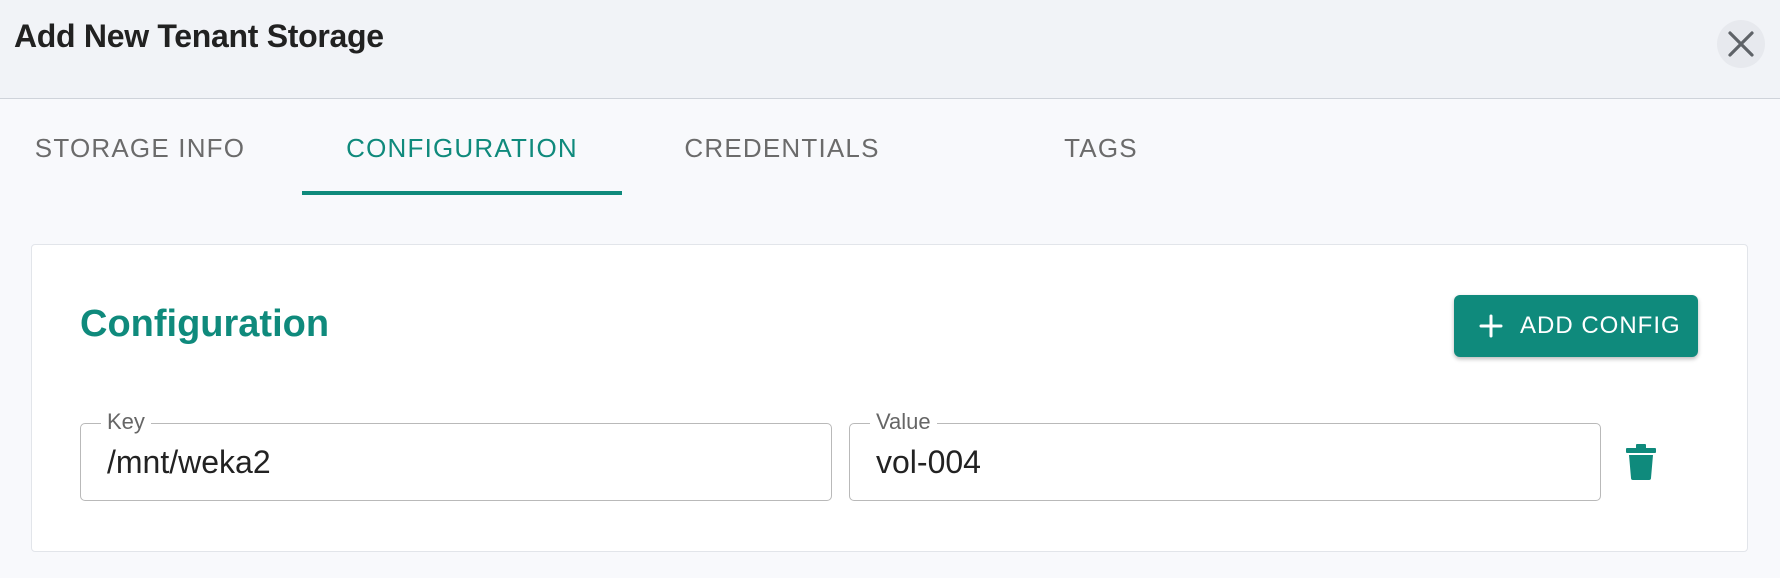 Image resolution: width=1780 pixels, height=578 pixels. I want to click on delete-config-button, so click(1641, 462).